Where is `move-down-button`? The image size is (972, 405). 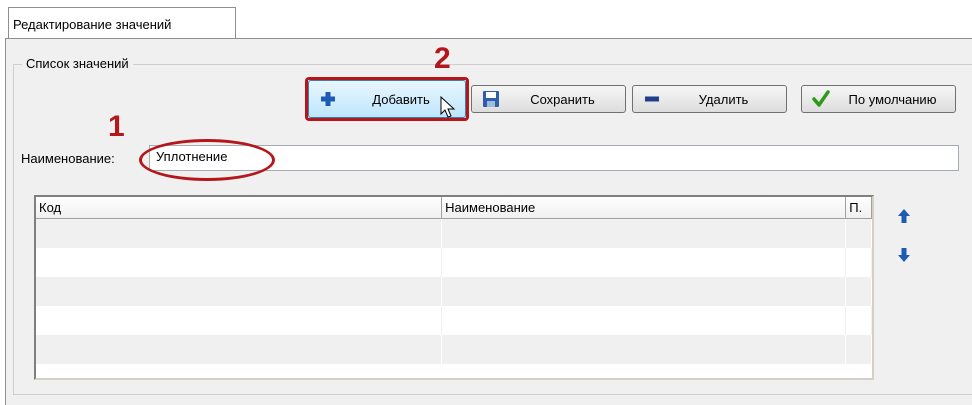
move-down-button is located at coordinates (904, 255).